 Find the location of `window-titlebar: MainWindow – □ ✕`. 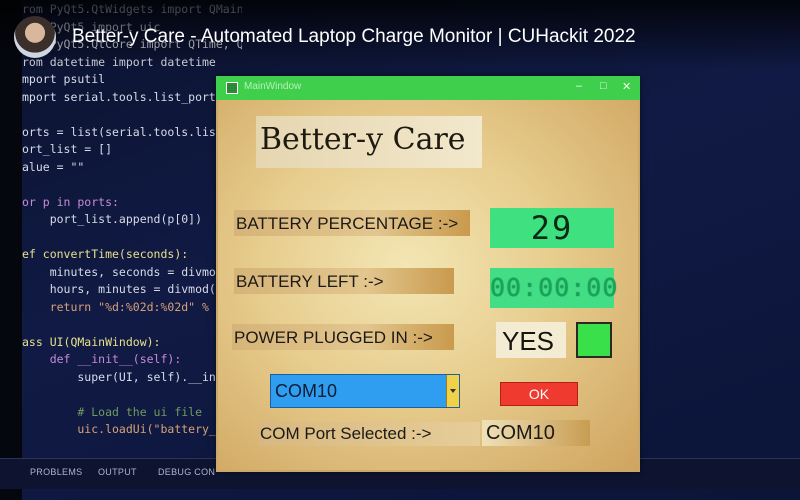

window-titlebar: MainWindow – □ ✕ is located at coordinates (428, 88).